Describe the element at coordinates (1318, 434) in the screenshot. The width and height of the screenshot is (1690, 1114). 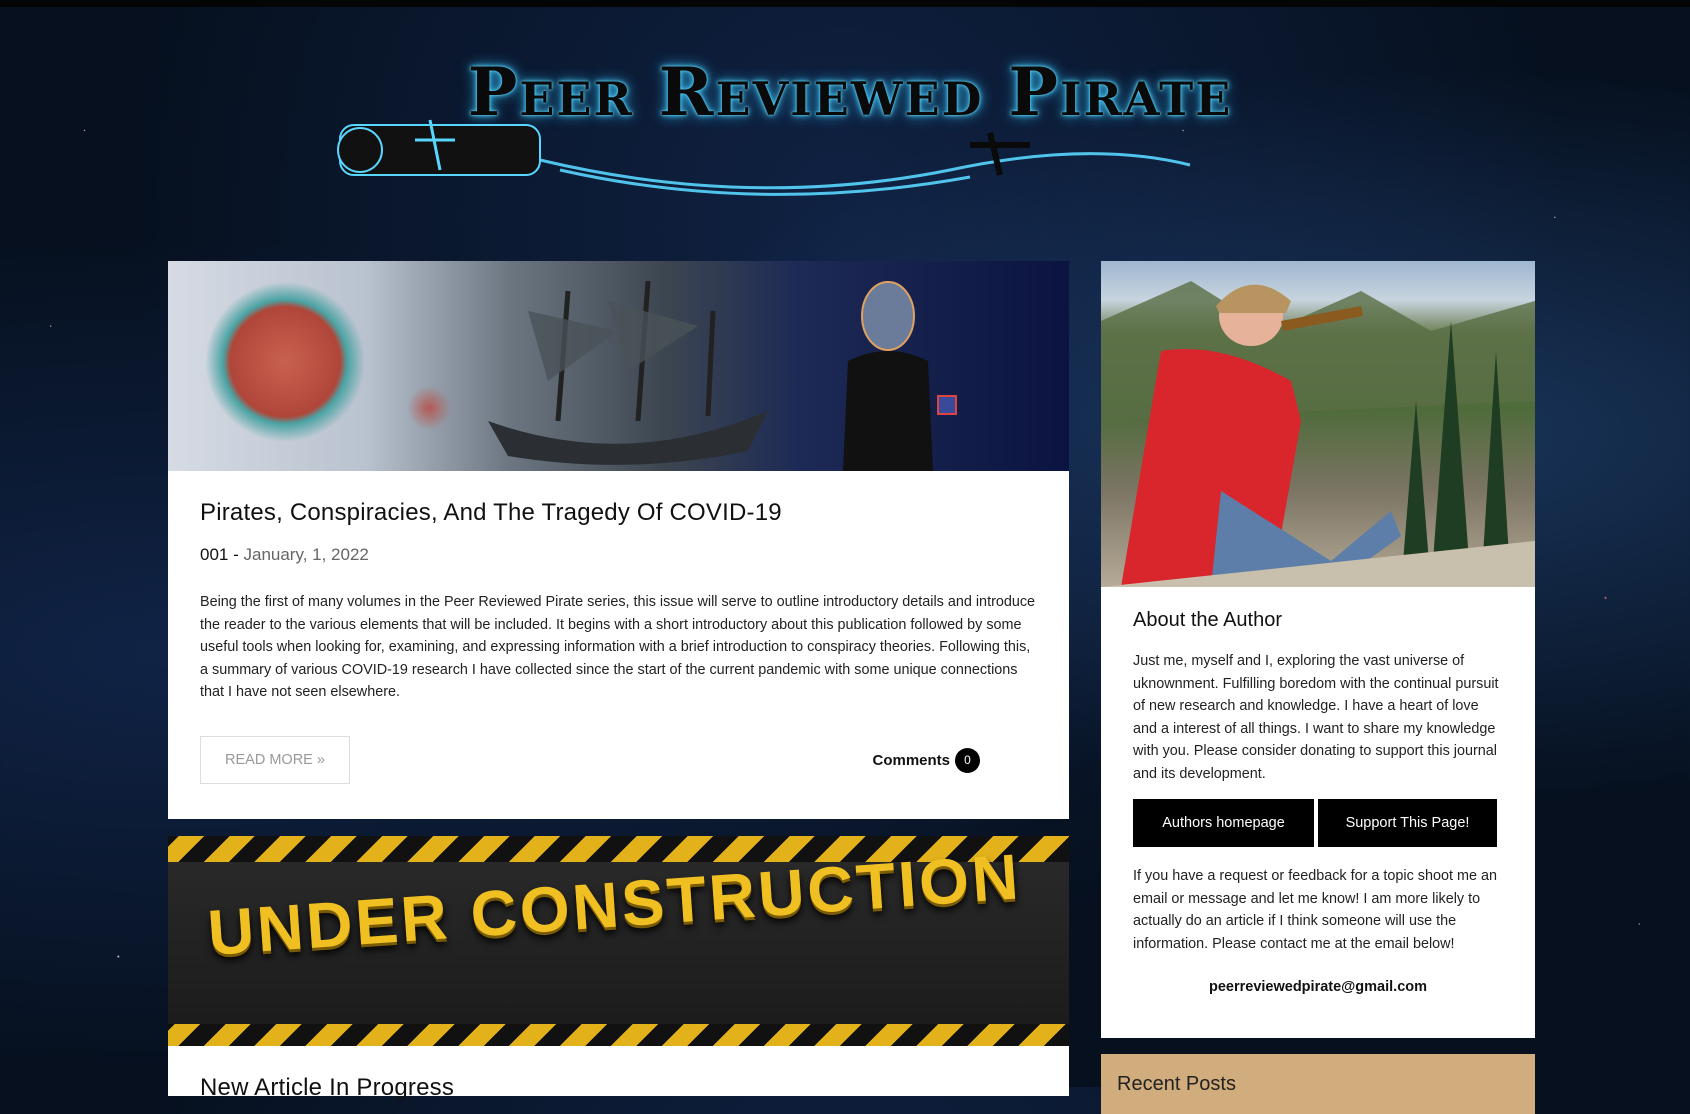
I see `author-photo-illustration` at that location.